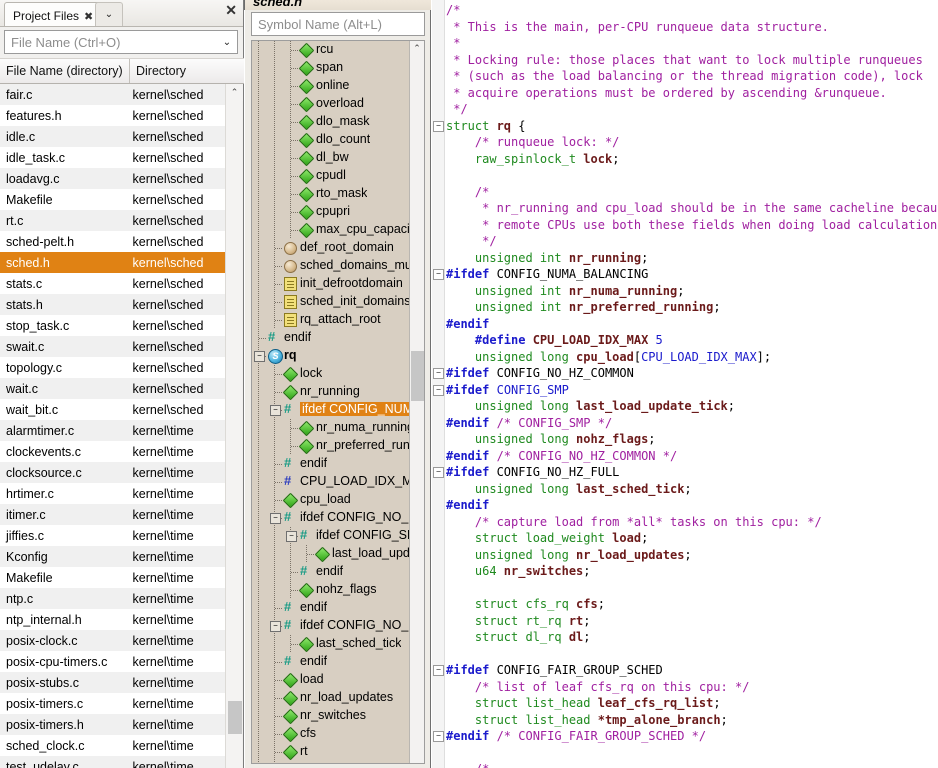  I want to click on file-name-filter: File Name (Ctrl+O) ⌄, so click(121, 42).